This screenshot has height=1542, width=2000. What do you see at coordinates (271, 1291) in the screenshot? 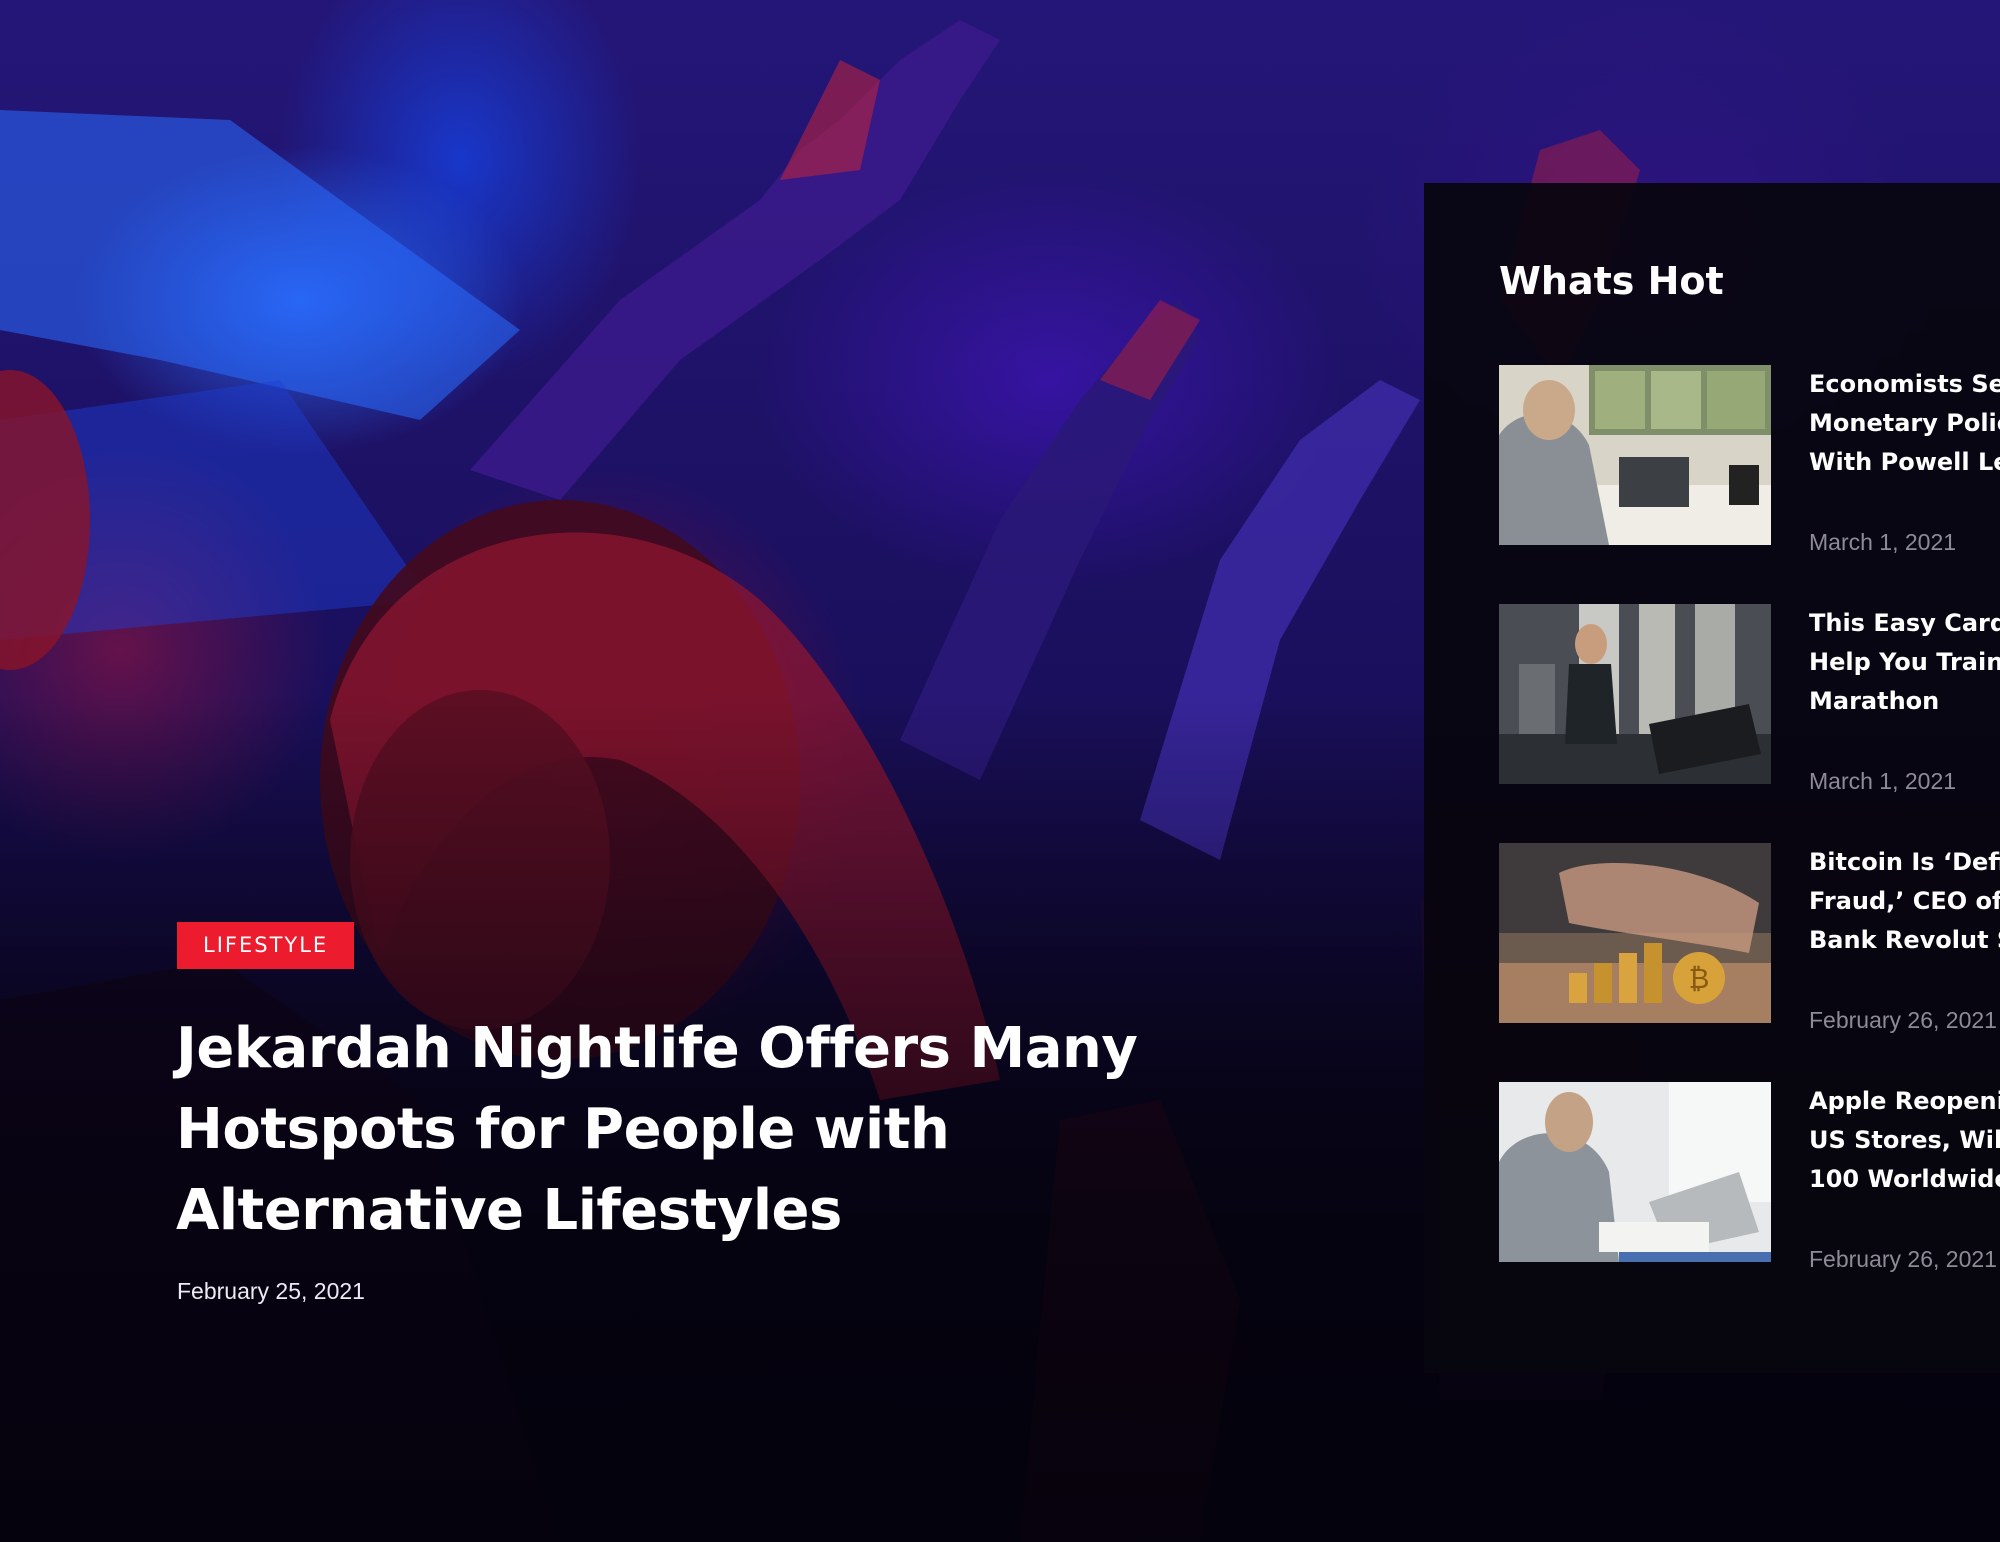
I see `featured-date: February 25, 2021` at bounding box center [271, 1291].